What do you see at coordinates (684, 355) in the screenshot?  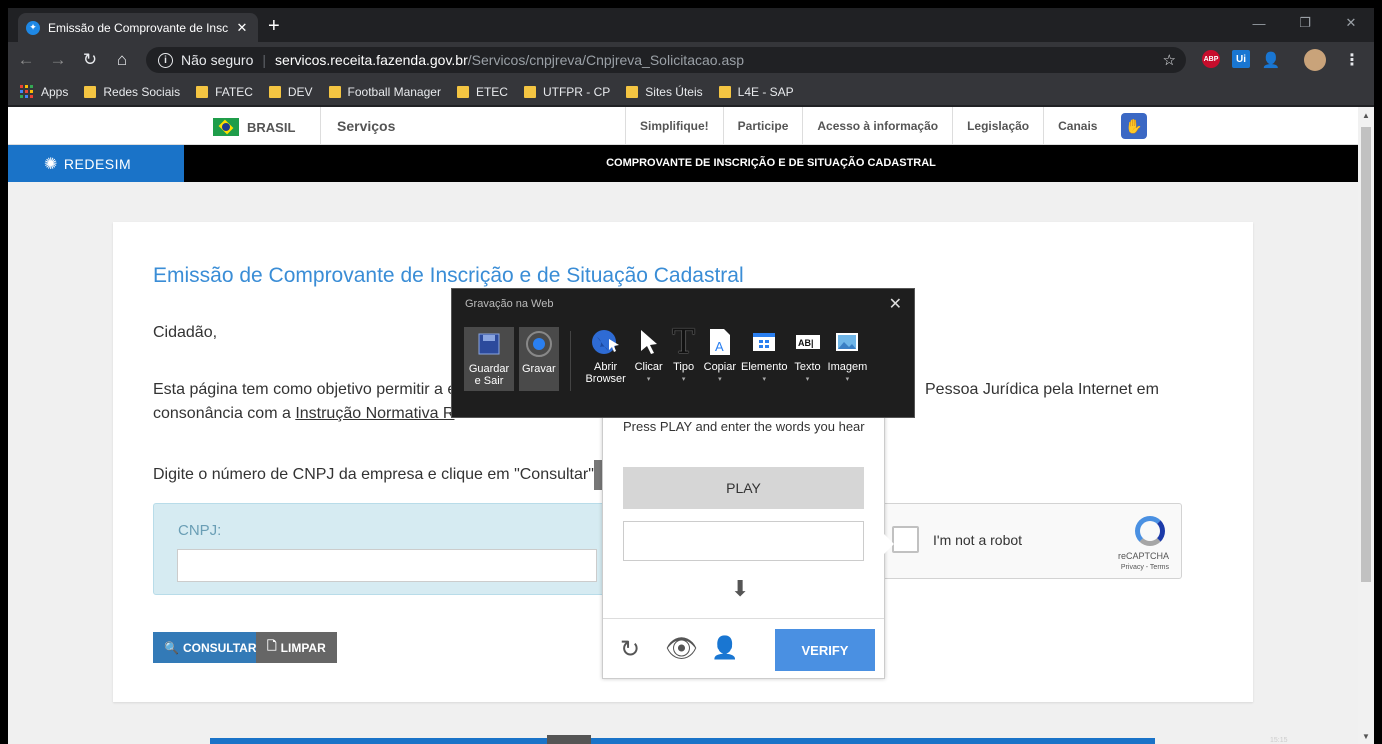 I see `type-button: T Tipo ▾` at bounding box center [684, 355].